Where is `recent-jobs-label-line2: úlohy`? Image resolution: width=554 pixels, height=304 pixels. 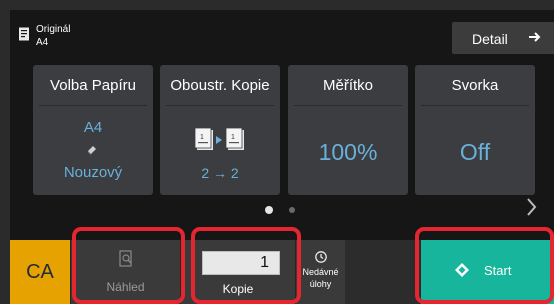
recent-jobs-label-line2: úlohy is located at coordinates (320, 284).